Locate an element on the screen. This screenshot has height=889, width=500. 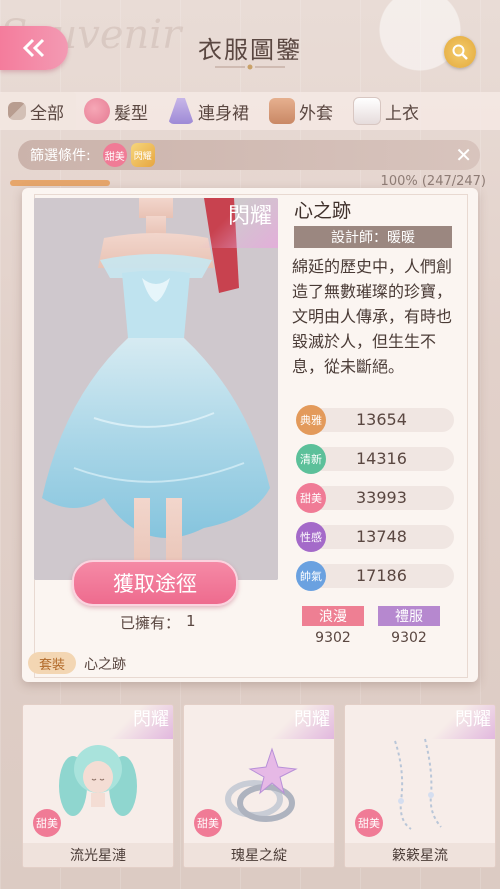
tab-label: 全部 is located at coordinates (47, 113).